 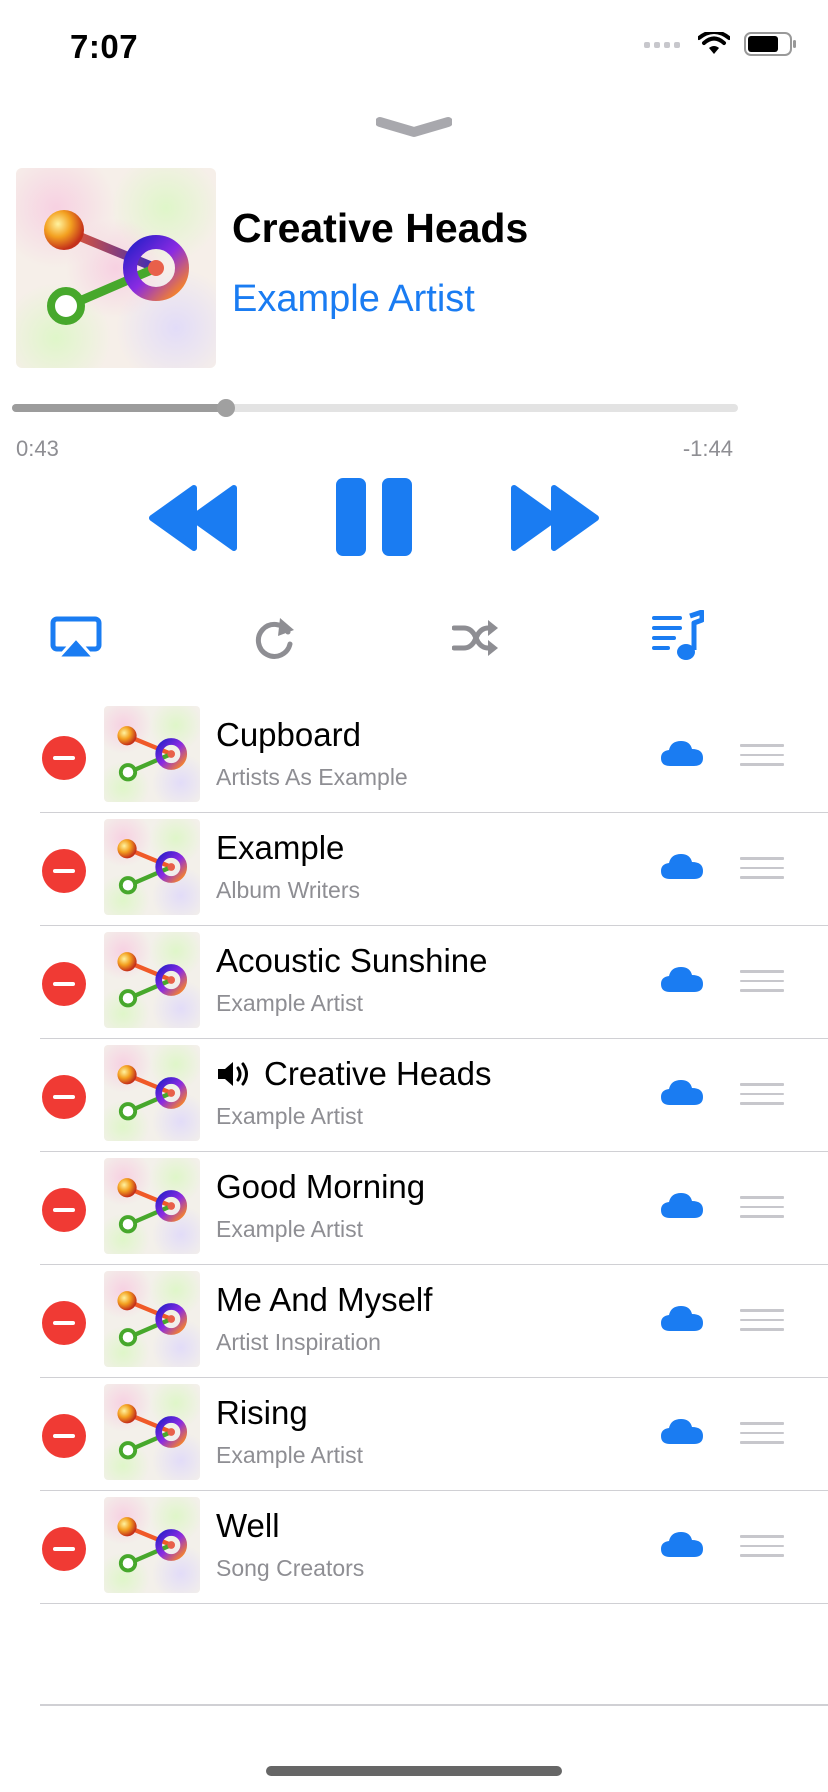 What do you see at coordinates (375, 408) in the screenshot?
I see `progress-slider` at bounding box center [375, 408].